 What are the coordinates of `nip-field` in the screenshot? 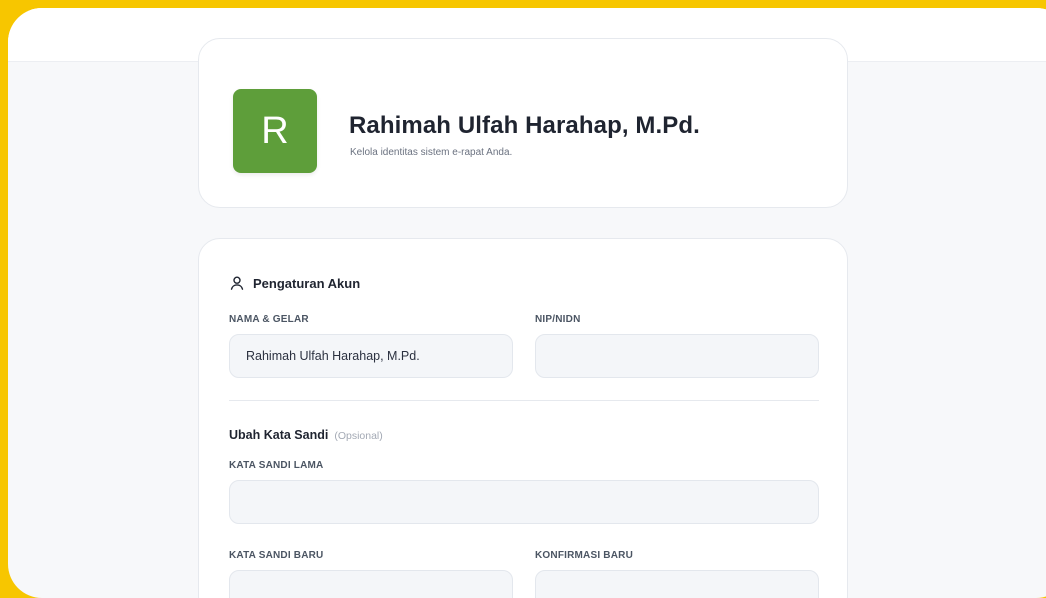 It's located at (677, 356).